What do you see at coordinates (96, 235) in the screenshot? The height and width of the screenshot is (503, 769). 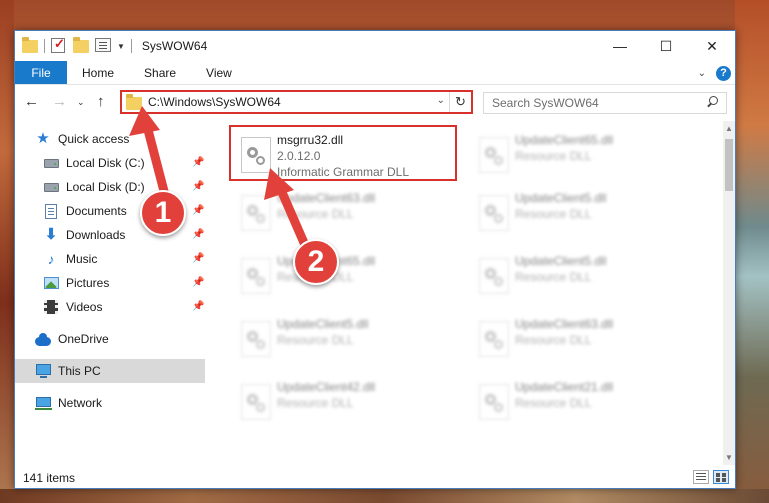 I see `sidebar-item-label: Downloads` at bounding box center [96, 235].